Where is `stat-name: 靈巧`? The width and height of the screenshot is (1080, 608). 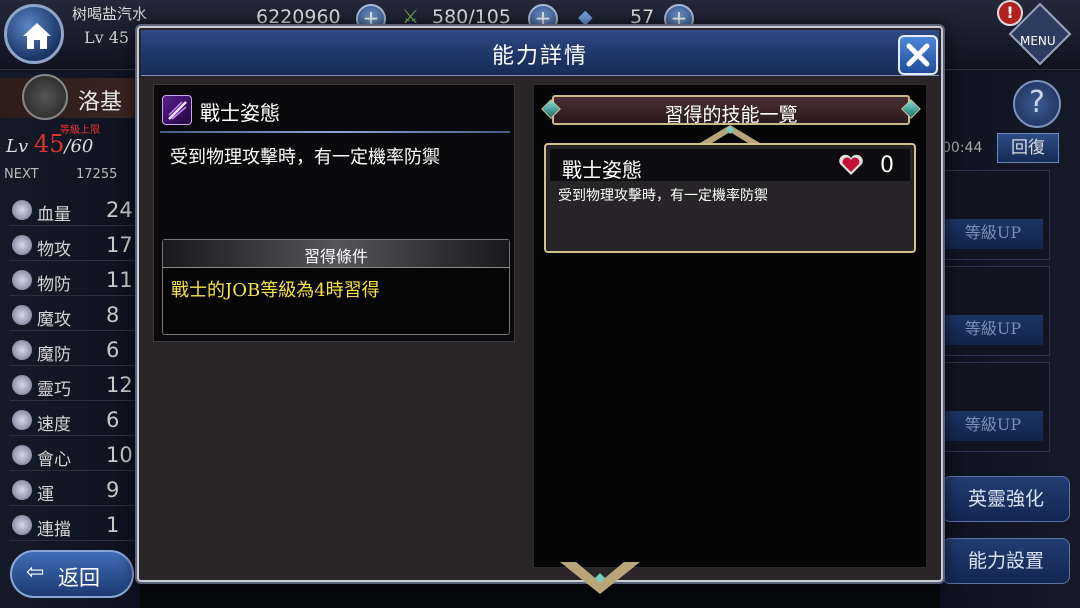
stat-name: 靈巧 is located at coordinates (54, 390).